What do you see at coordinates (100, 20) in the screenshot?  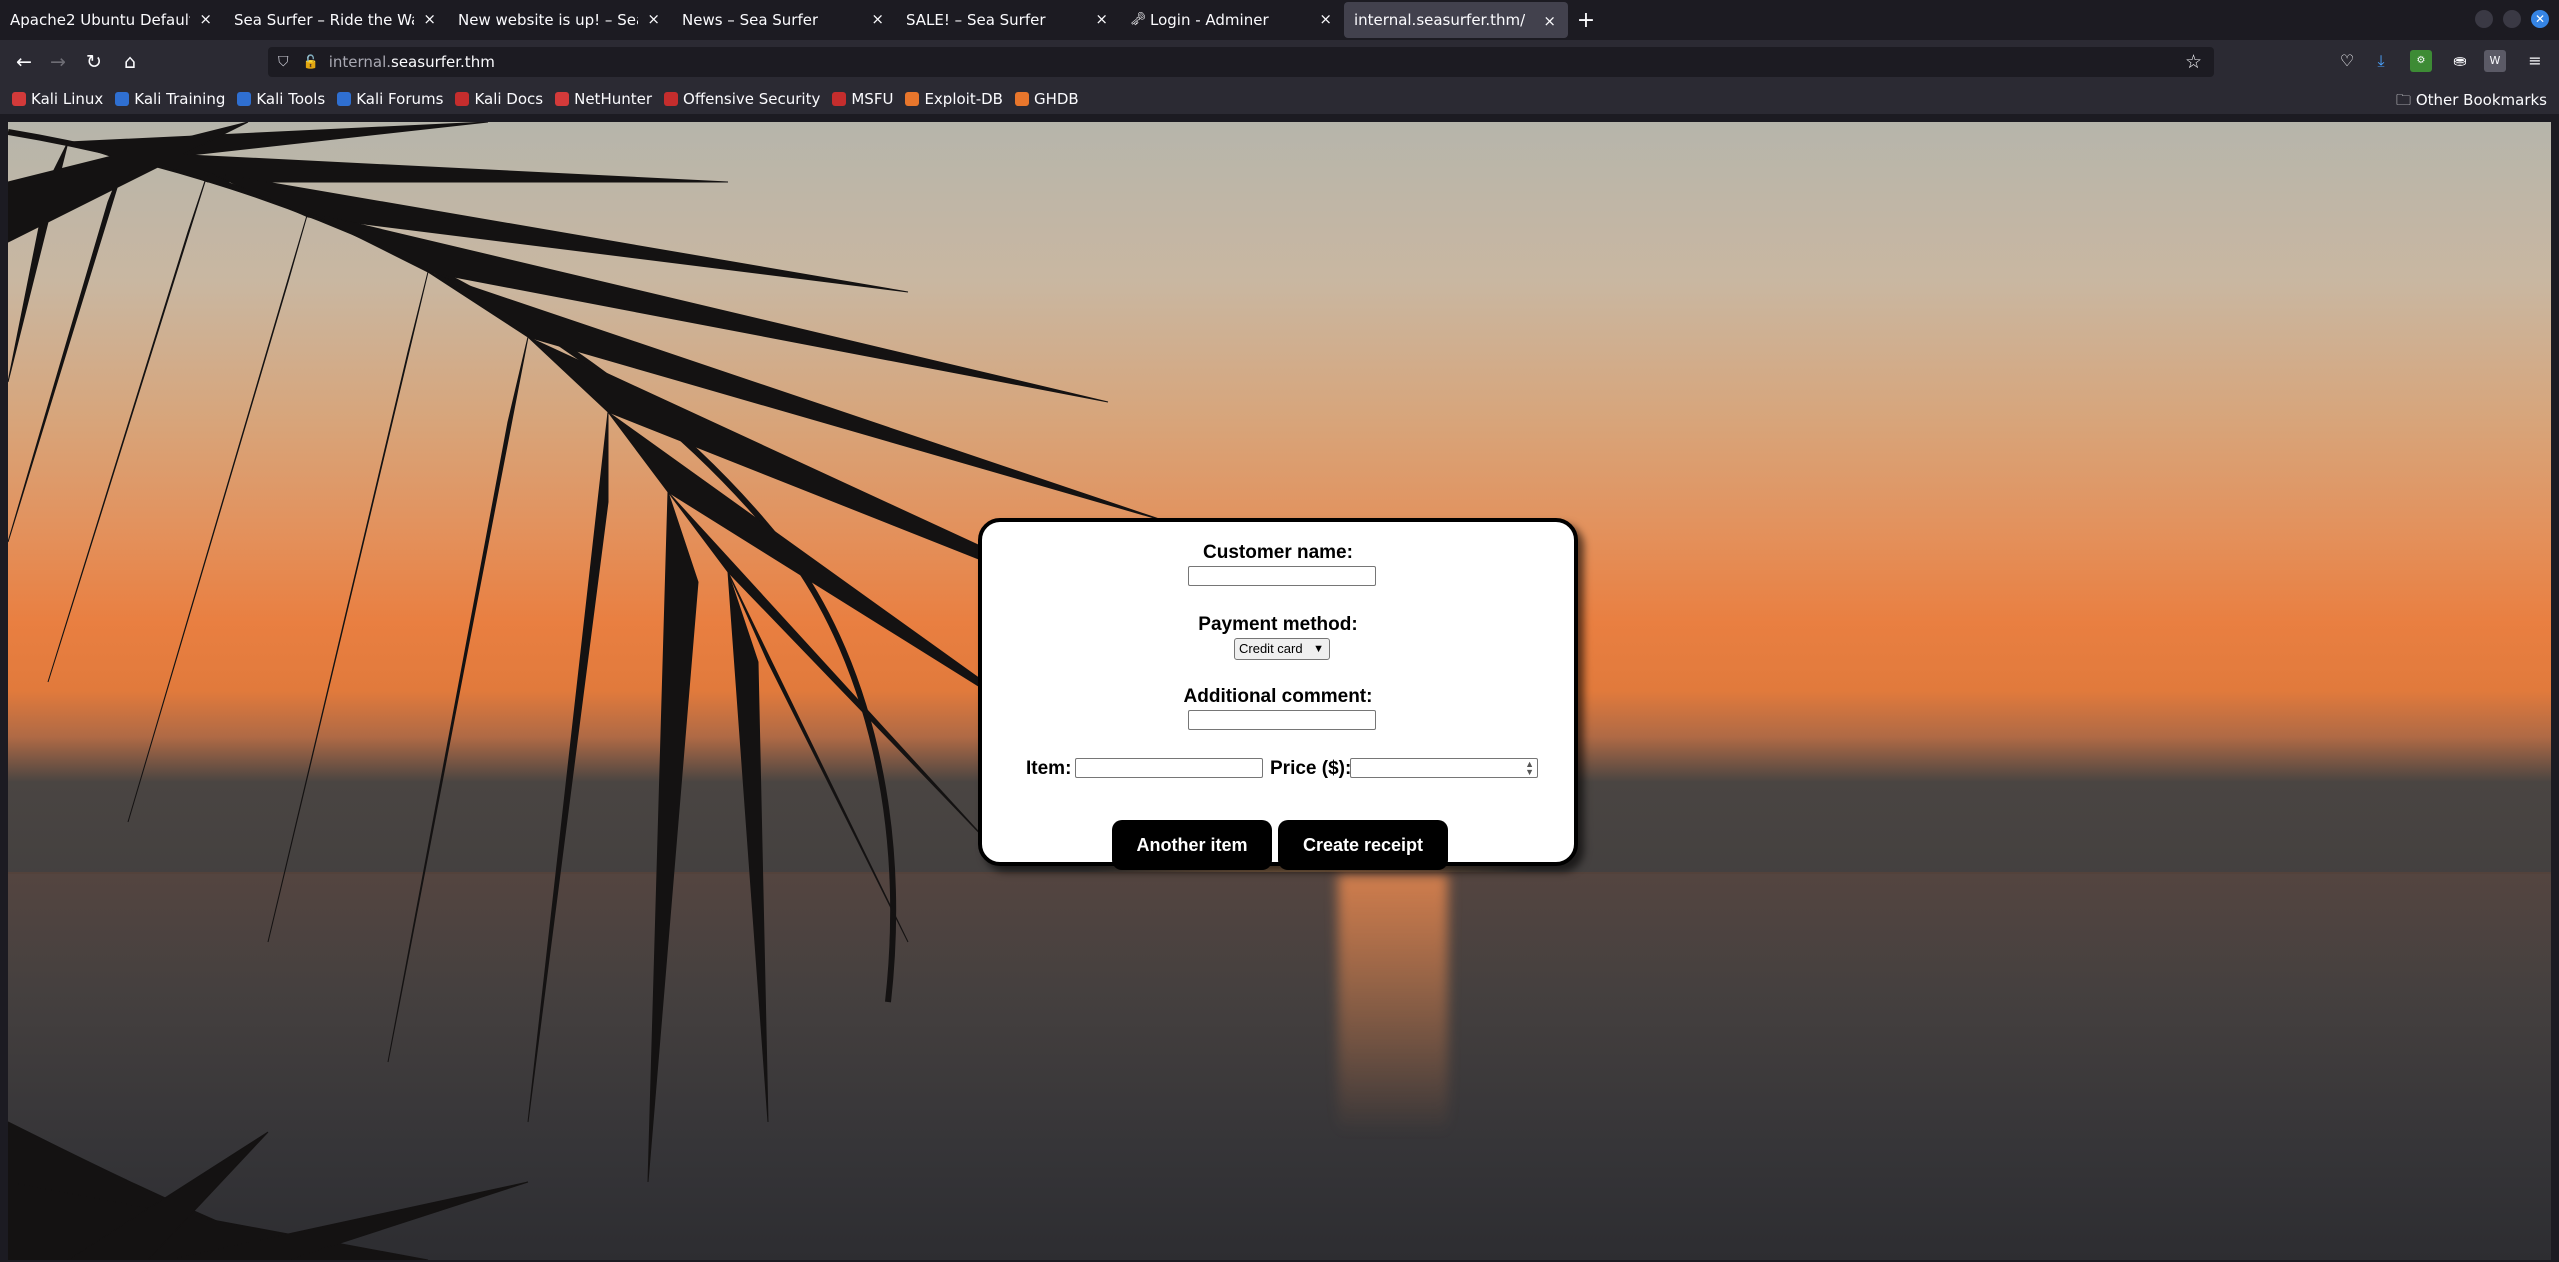 I see `tab-label: Apache2 Ubuntu Default Pag` at bounding box center [100, 20].